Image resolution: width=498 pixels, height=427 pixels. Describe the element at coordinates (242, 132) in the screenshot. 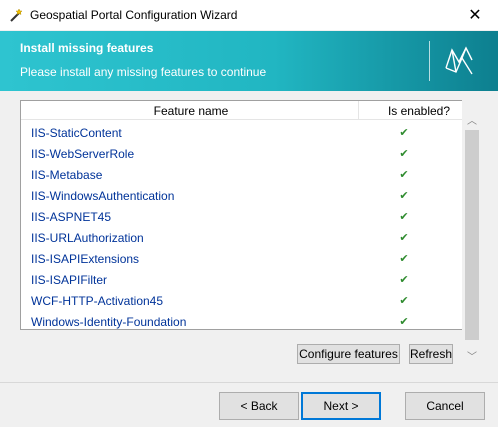

I see `table-row: IIS-StaticContent ✔` at that location.